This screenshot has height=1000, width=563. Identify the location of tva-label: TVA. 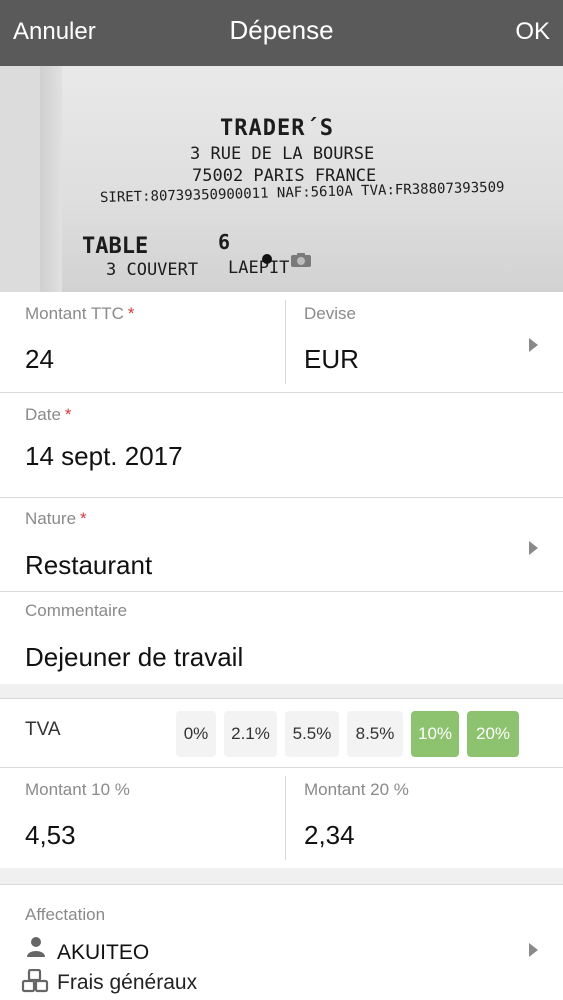
(43, 729).